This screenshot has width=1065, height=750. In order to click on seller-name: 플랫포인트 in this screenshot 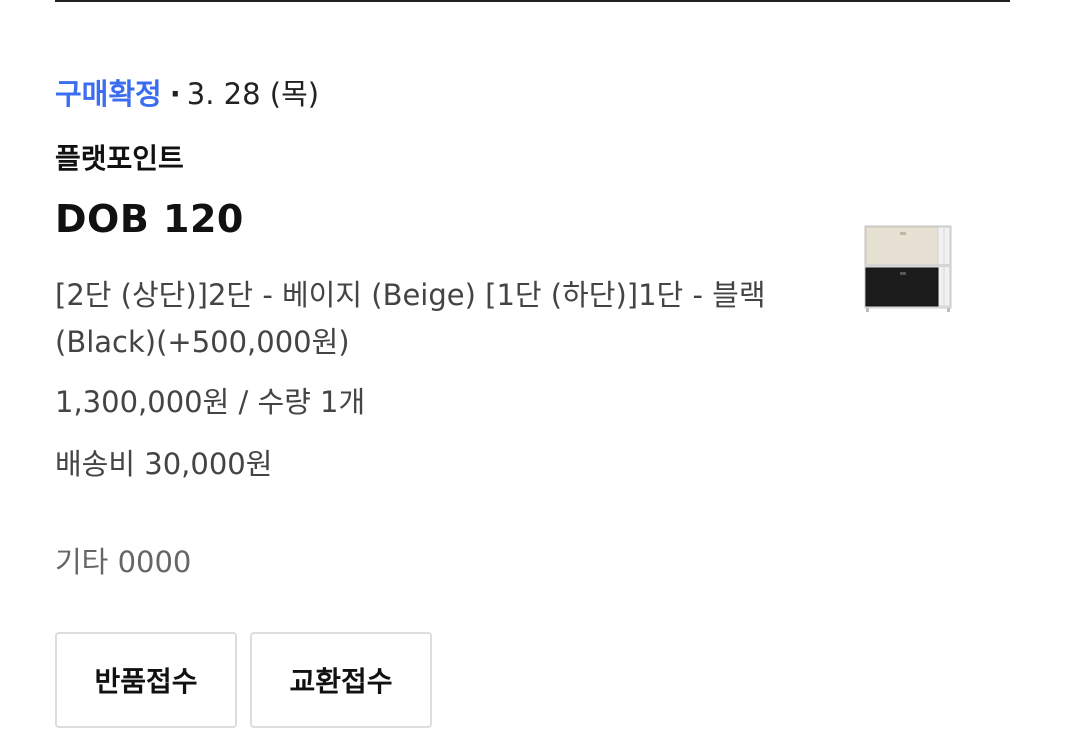, I will do `click(119, 159)`.